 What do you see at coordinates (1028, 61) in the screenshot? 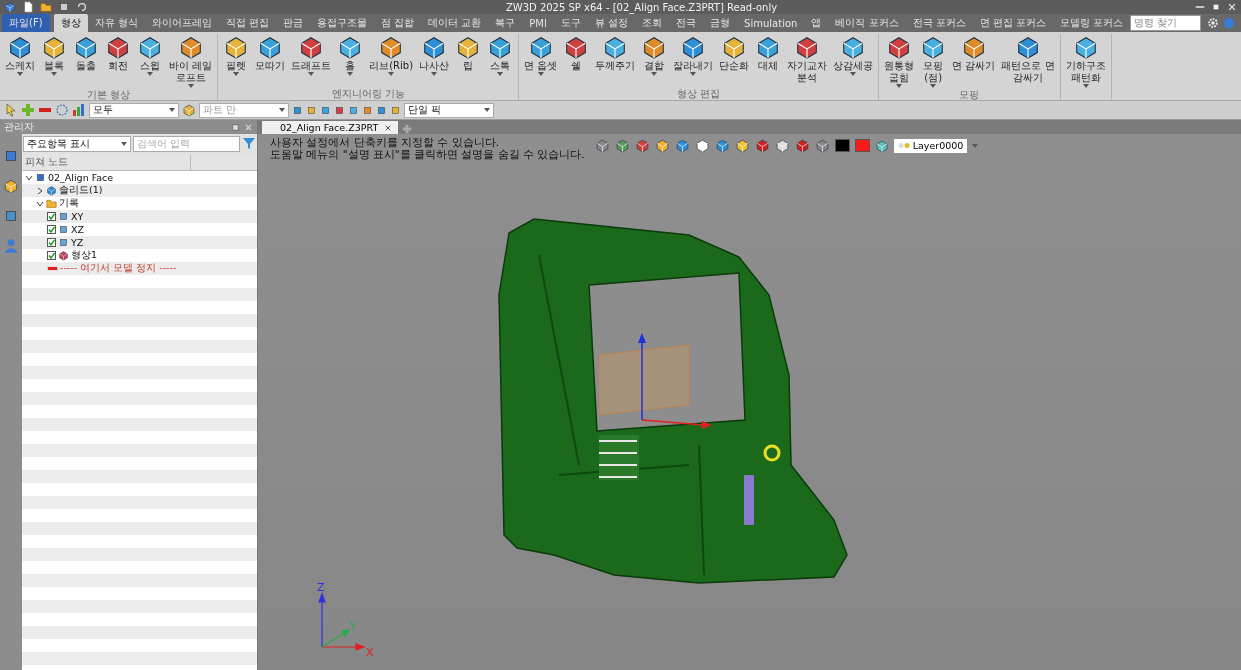
I see `ribbon-button: 패턴으로 면 감싸기` at bounding box center [1028, 61].